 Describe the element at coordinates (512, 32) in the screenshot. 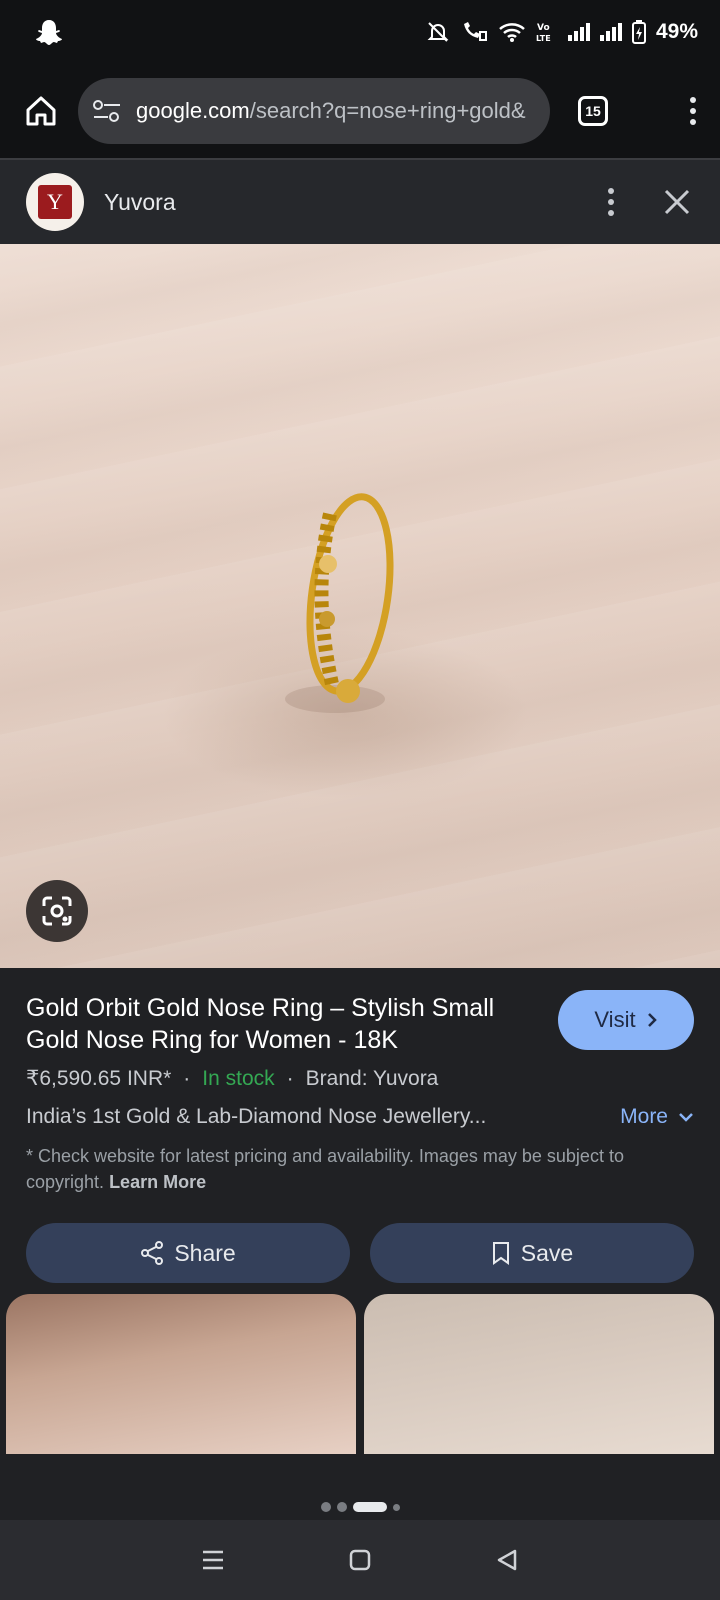

I see `wifi-icon` at that location.